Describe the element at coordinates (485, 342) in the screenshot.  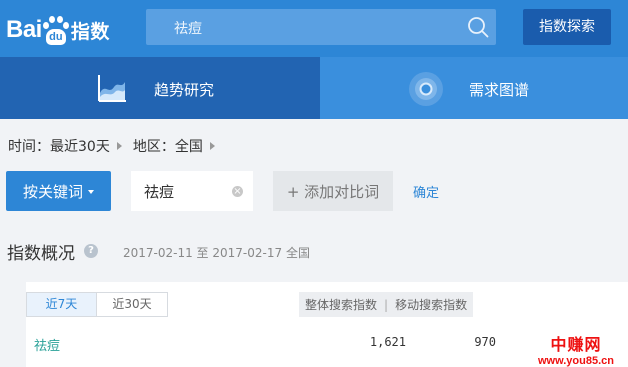
I see `row-mobile-index: 970` at that location.